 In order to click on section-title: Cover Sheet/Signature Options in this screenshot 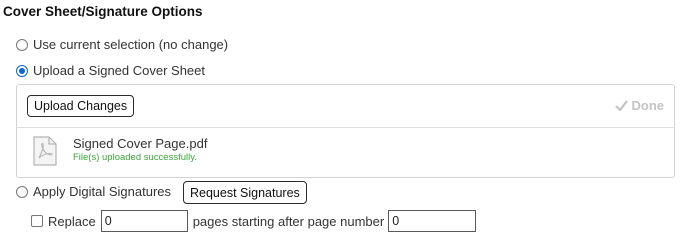, I will do `click(103, 11)`.